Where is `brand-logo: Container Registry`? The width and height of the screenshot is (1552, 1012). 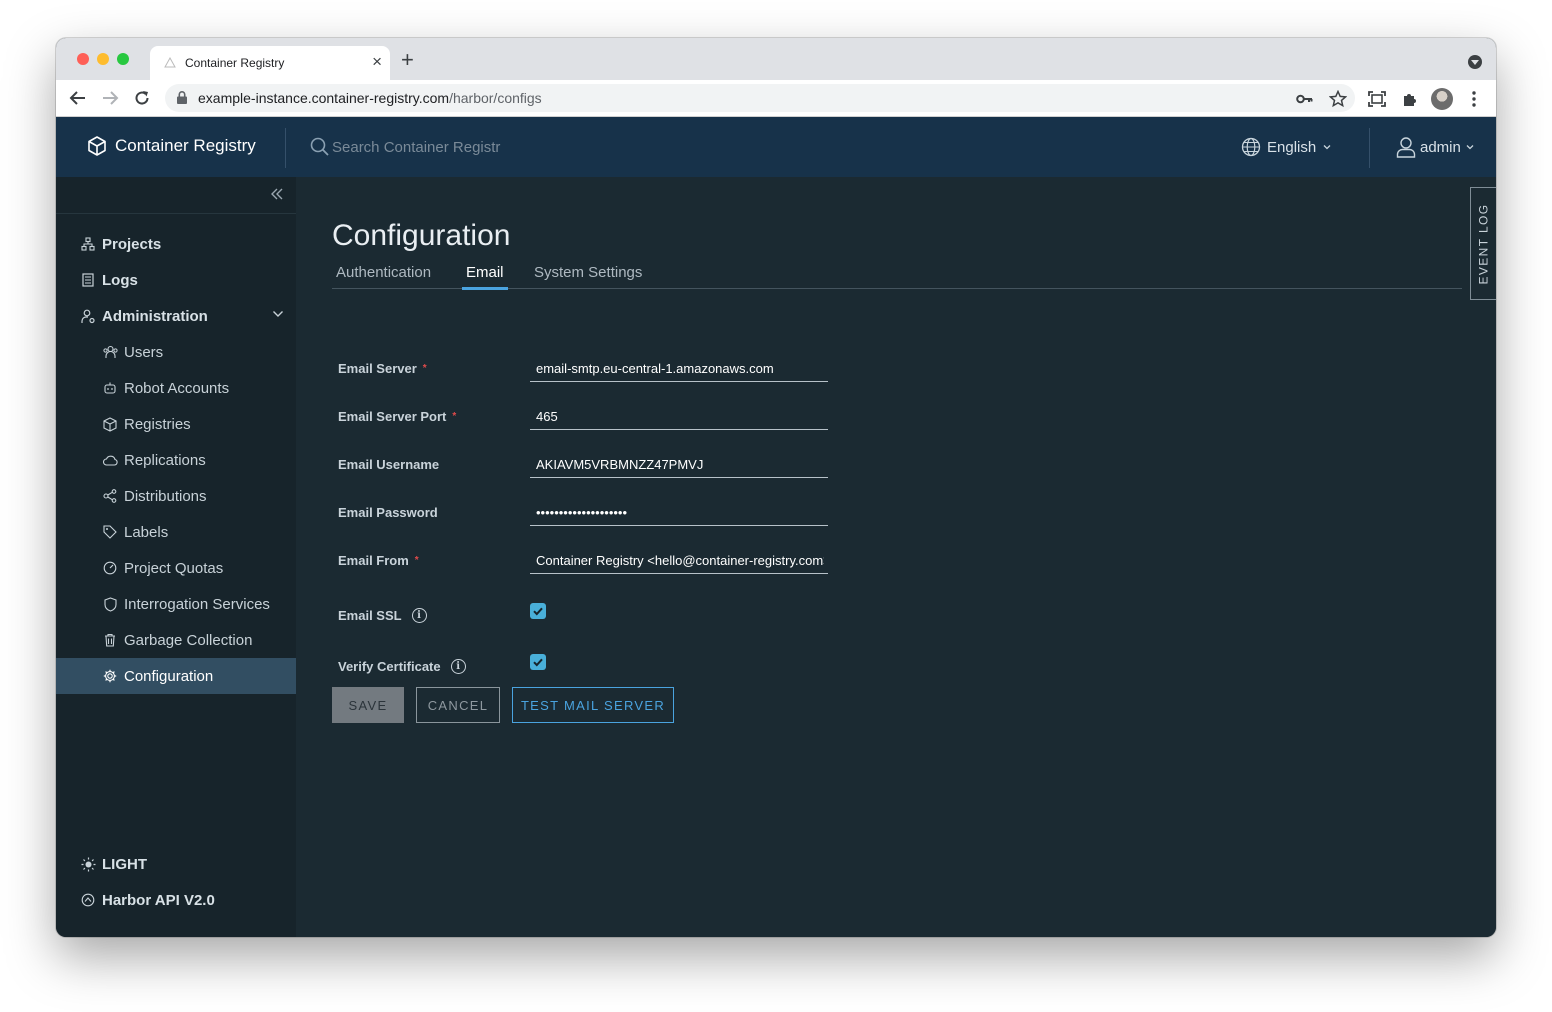
brand-logo: Container Registry is located at coordinates (172, 146).